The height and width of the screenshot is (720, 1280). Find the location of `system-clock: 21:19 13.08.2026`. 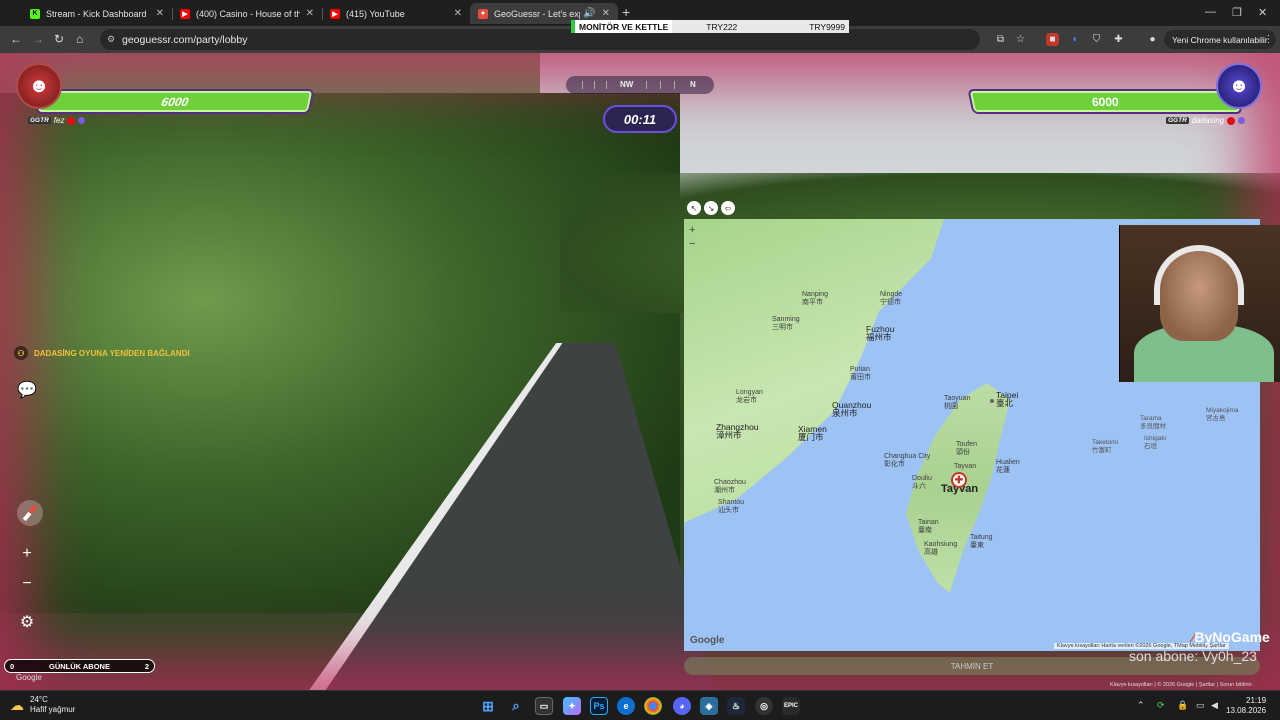

system-clock: 21:19 13.08.2026 is located at coordinates (1246, 706).